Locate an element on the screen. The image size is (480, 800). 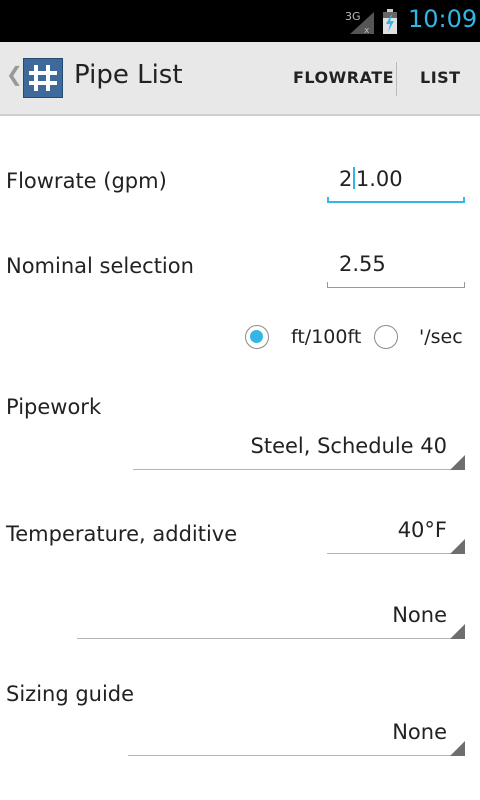
flowrate-value-part1: 2 is located at coordinates (346, 179).